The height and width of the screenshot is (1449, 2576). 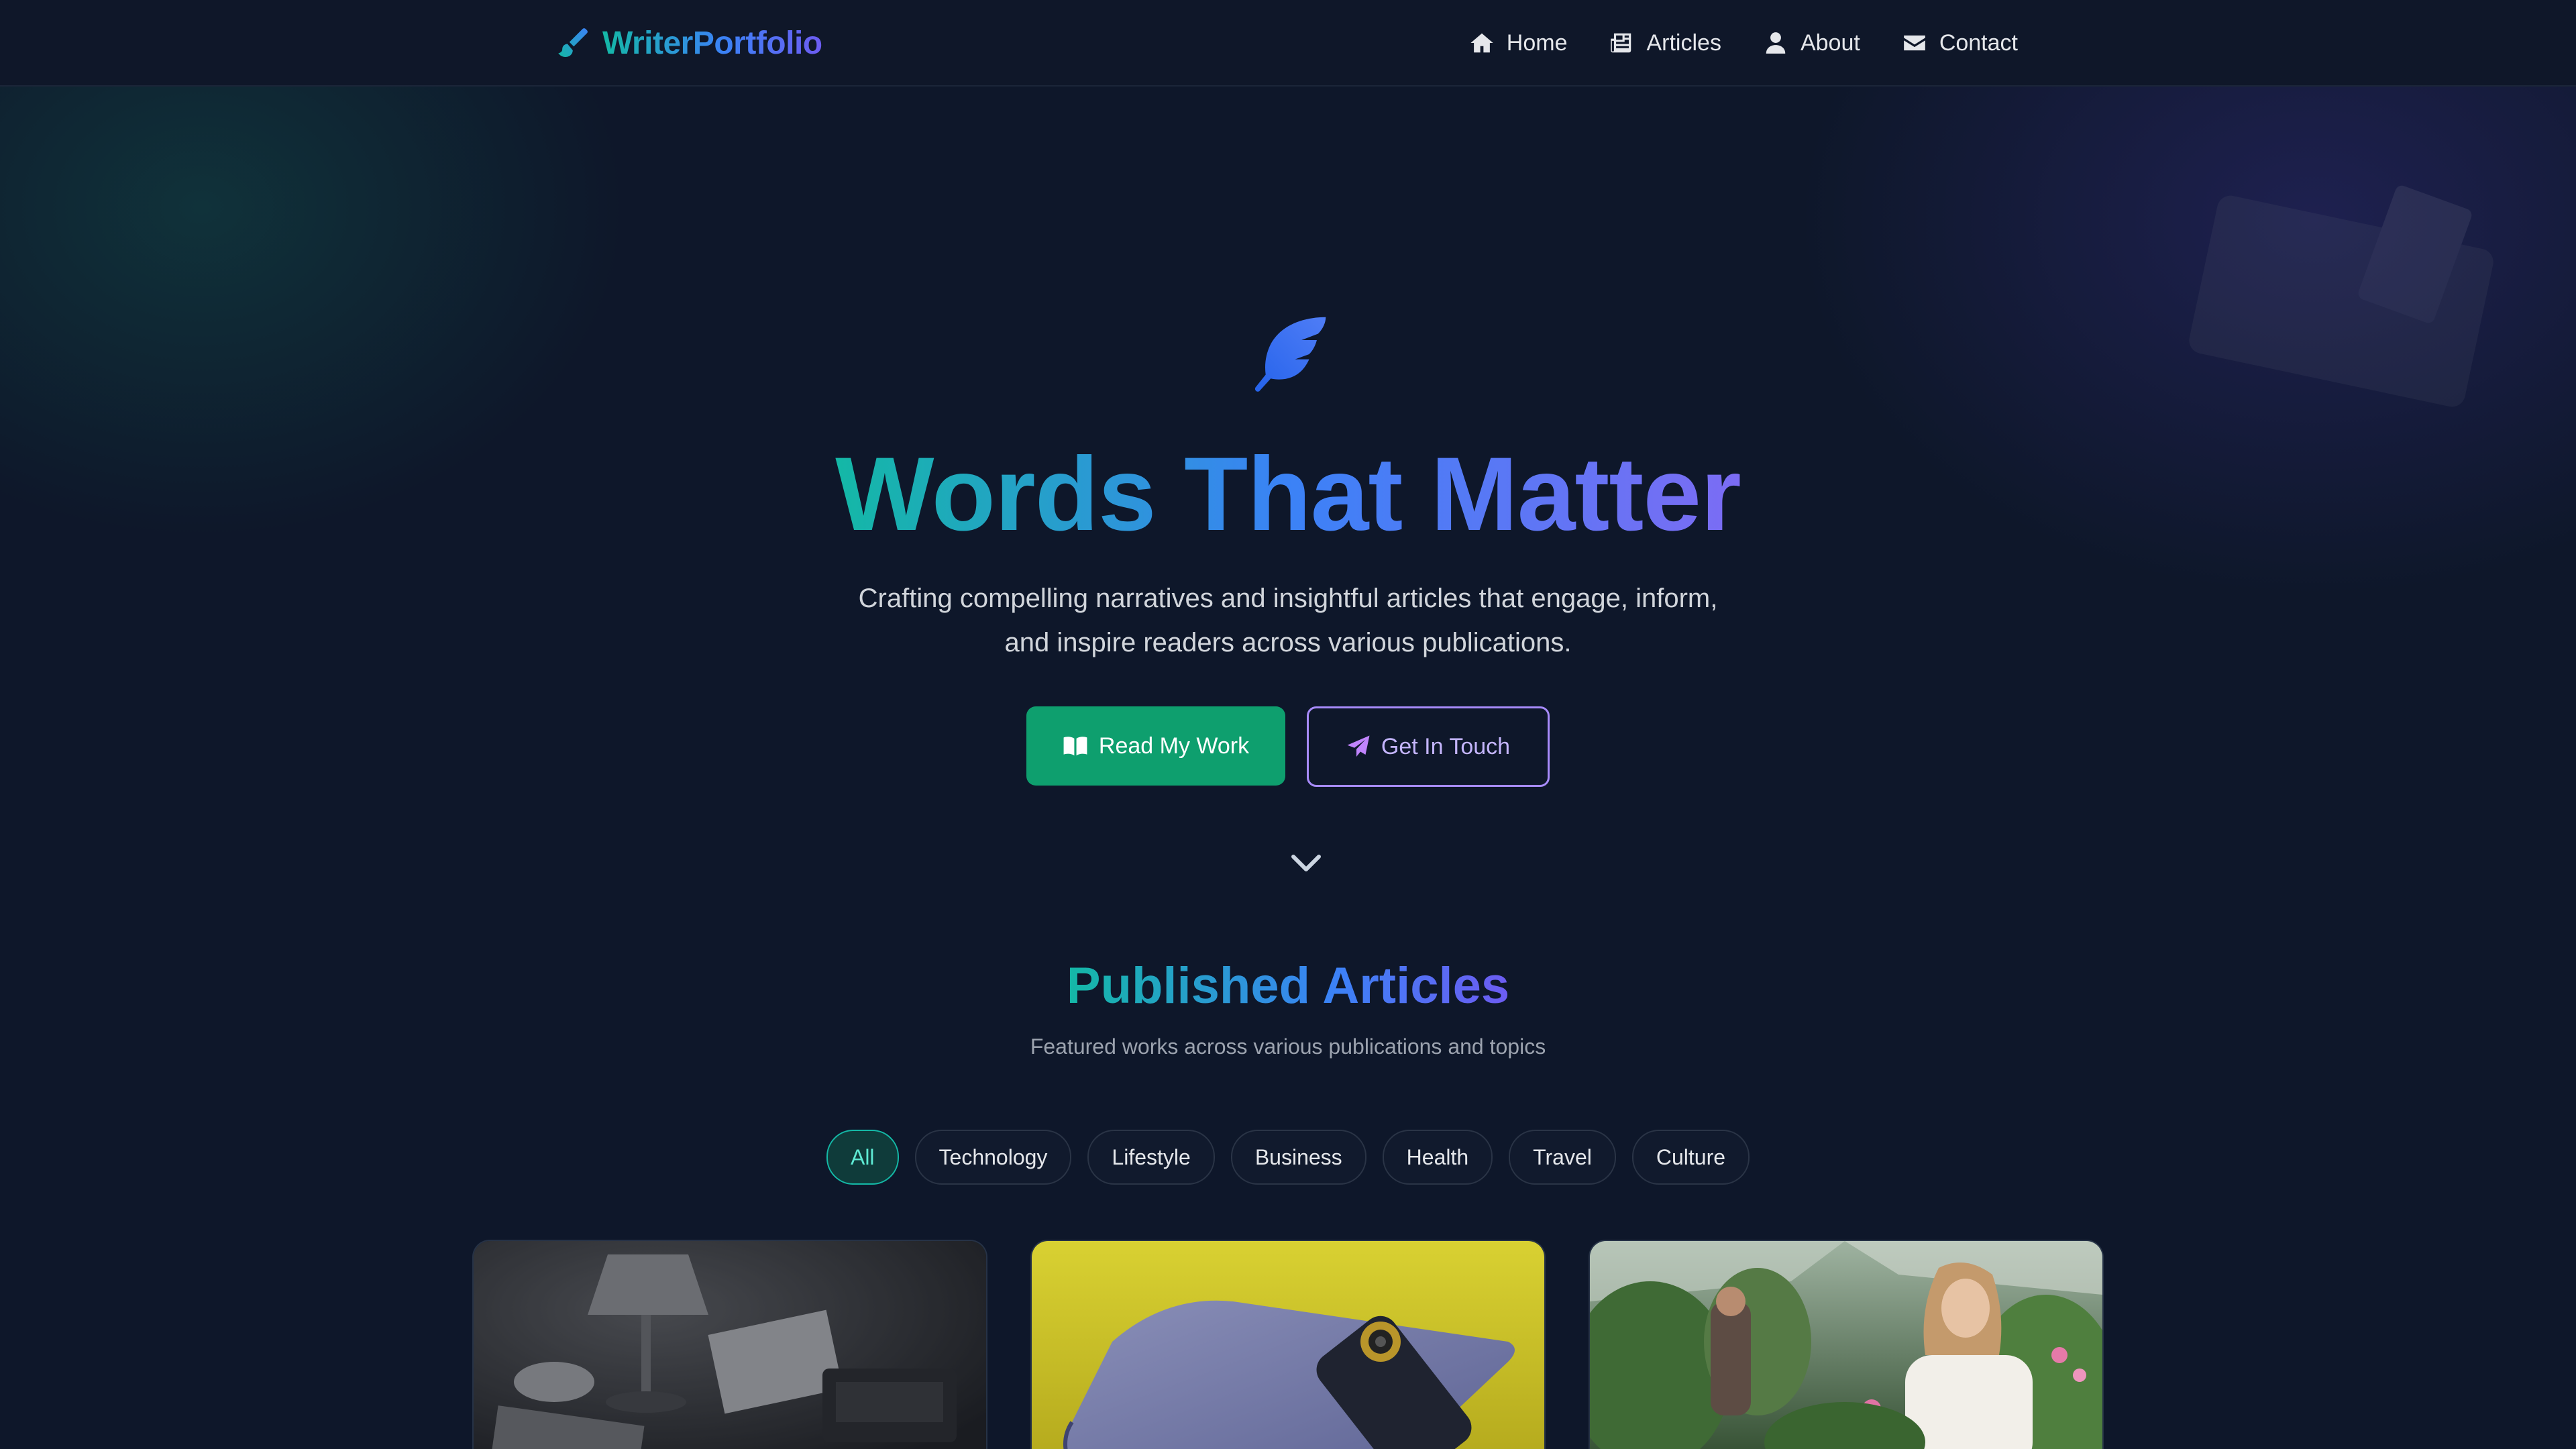 I want to click on nav-item-about: About, so click(x=1811, y=43).